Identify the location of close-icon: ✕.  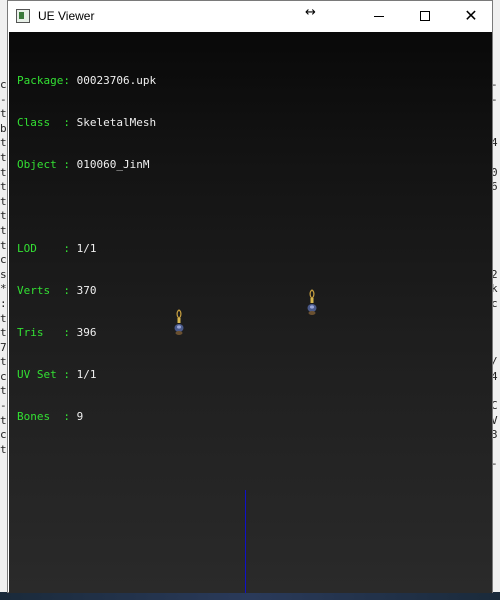
(471, 15).